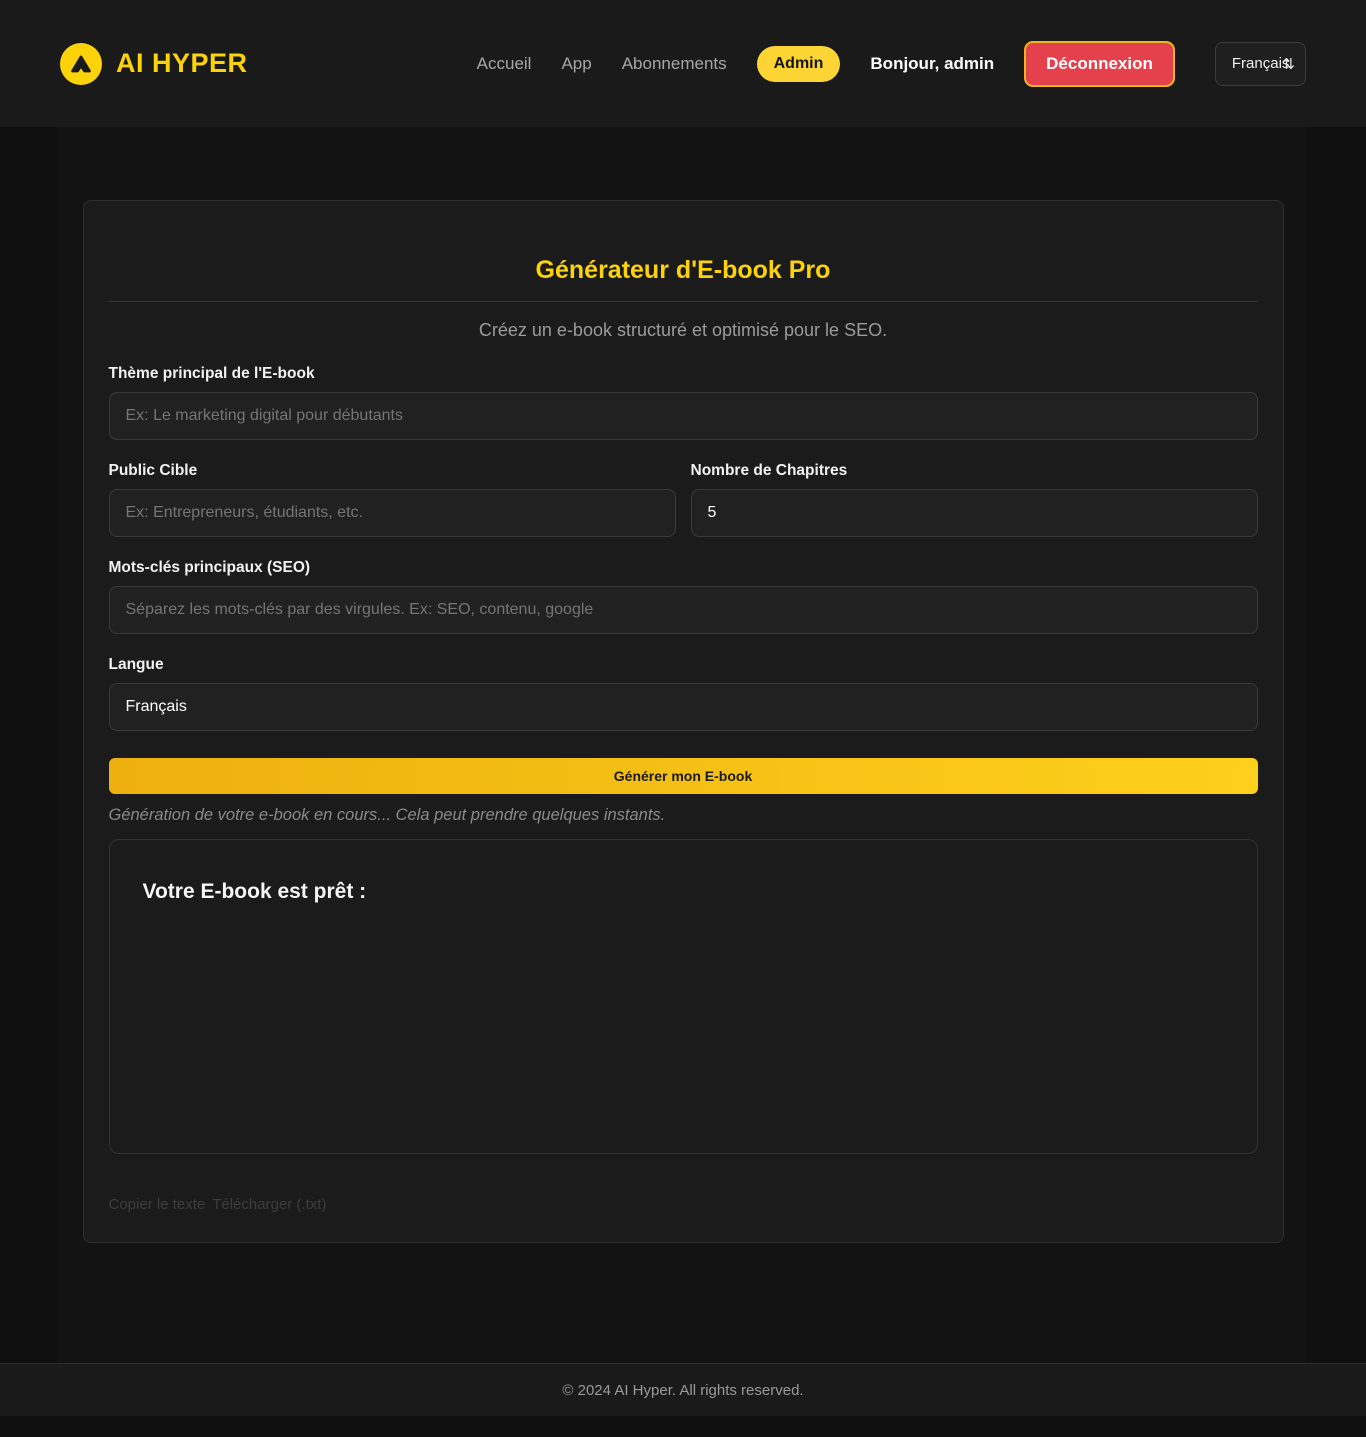  I want to click on result-actions: Copier le texte Télécharger (.txt), so click(683, 1204).